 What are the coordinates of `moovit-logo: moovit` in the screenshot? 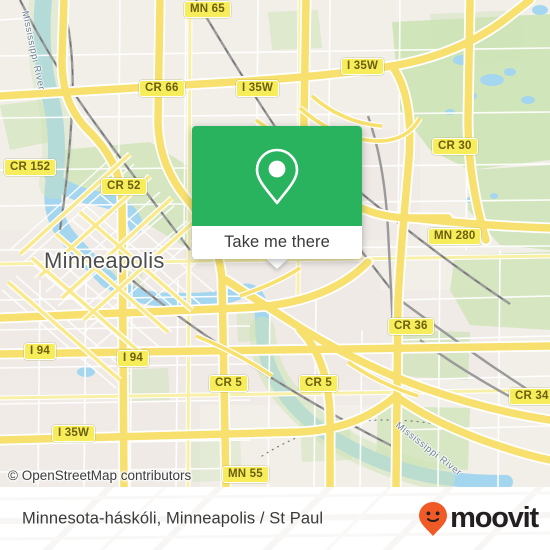 It's located at (478, 519).